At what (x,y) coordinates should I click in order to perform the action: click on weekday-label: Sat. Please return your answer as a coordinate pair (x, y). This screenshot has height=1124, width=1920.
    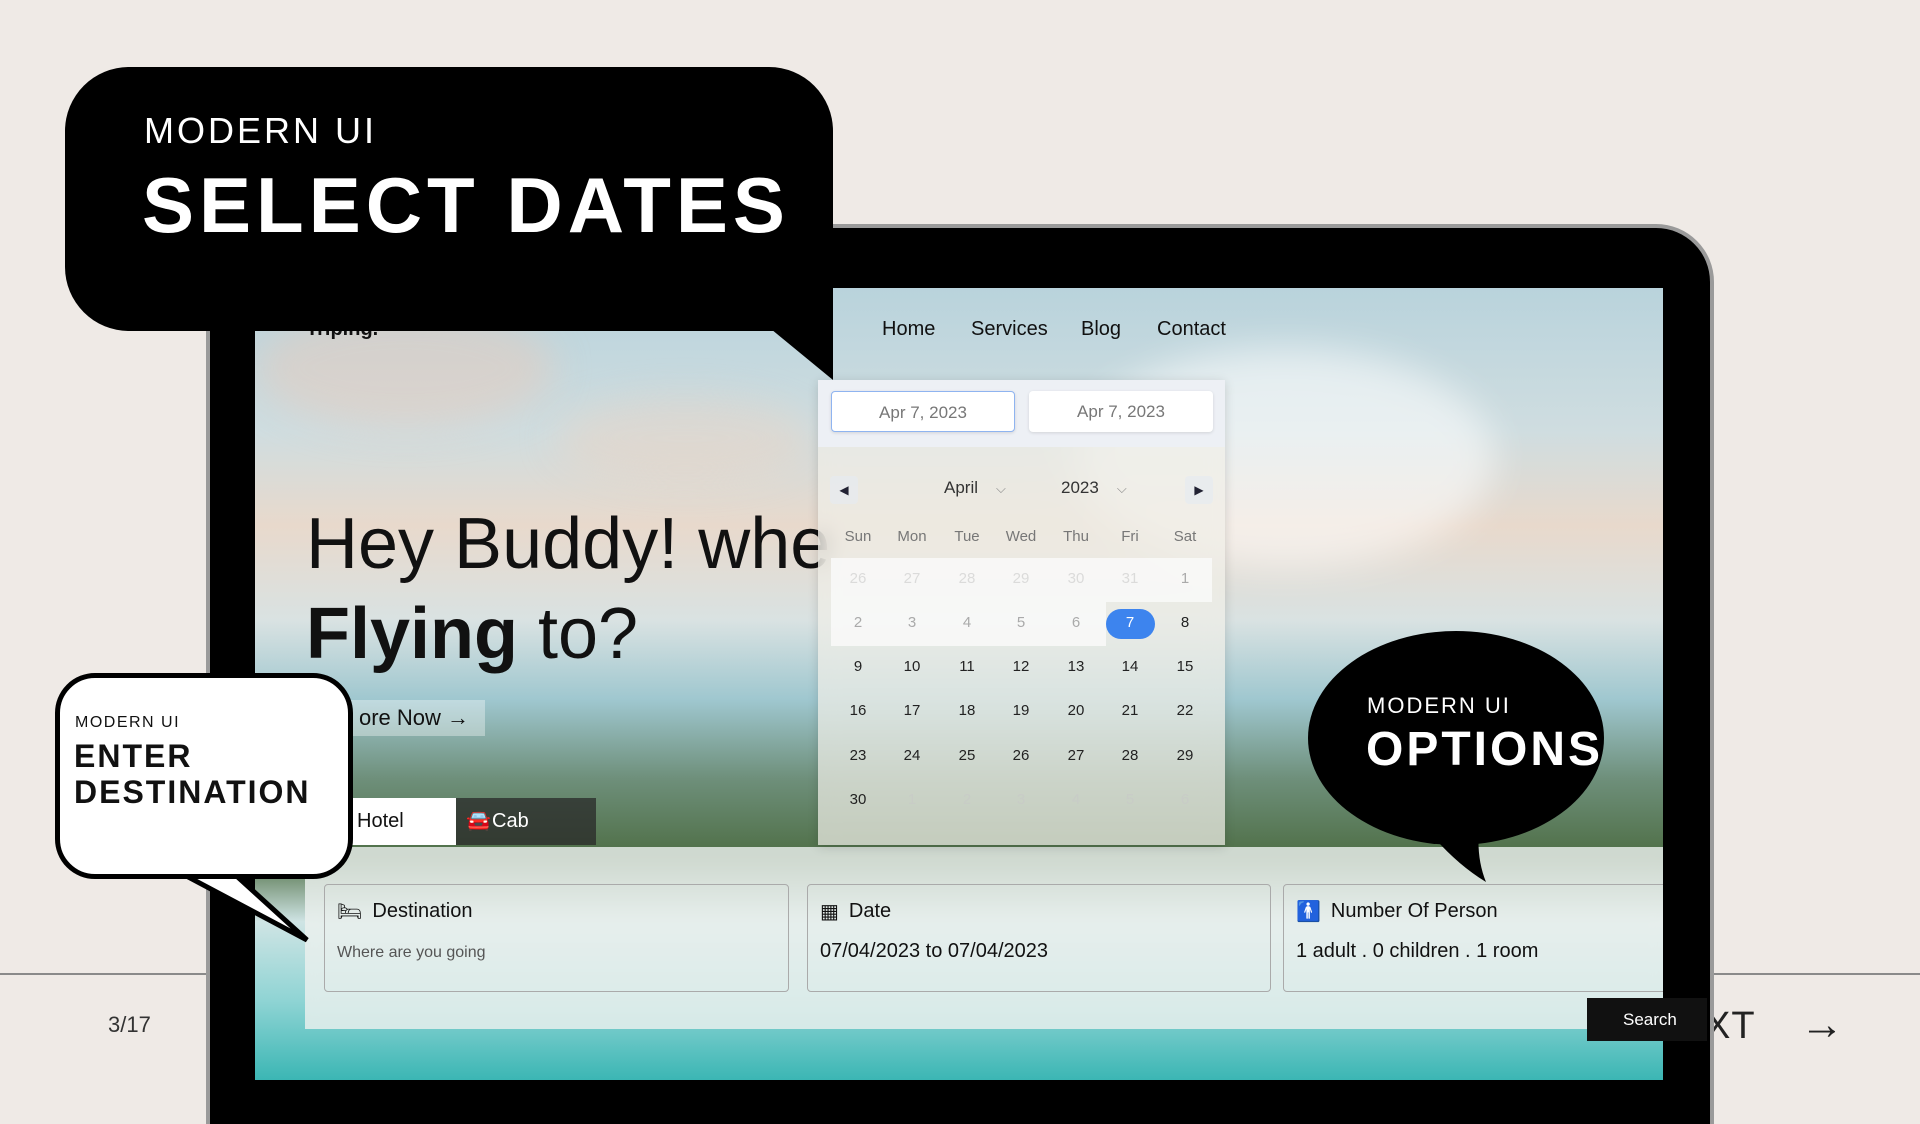
    Looking at the image, I should click on (1185, 536).